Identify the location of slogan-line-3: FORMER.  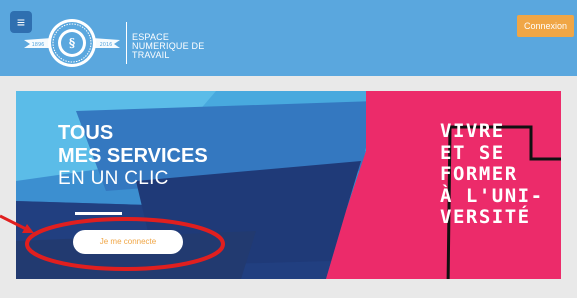
(479, 174).